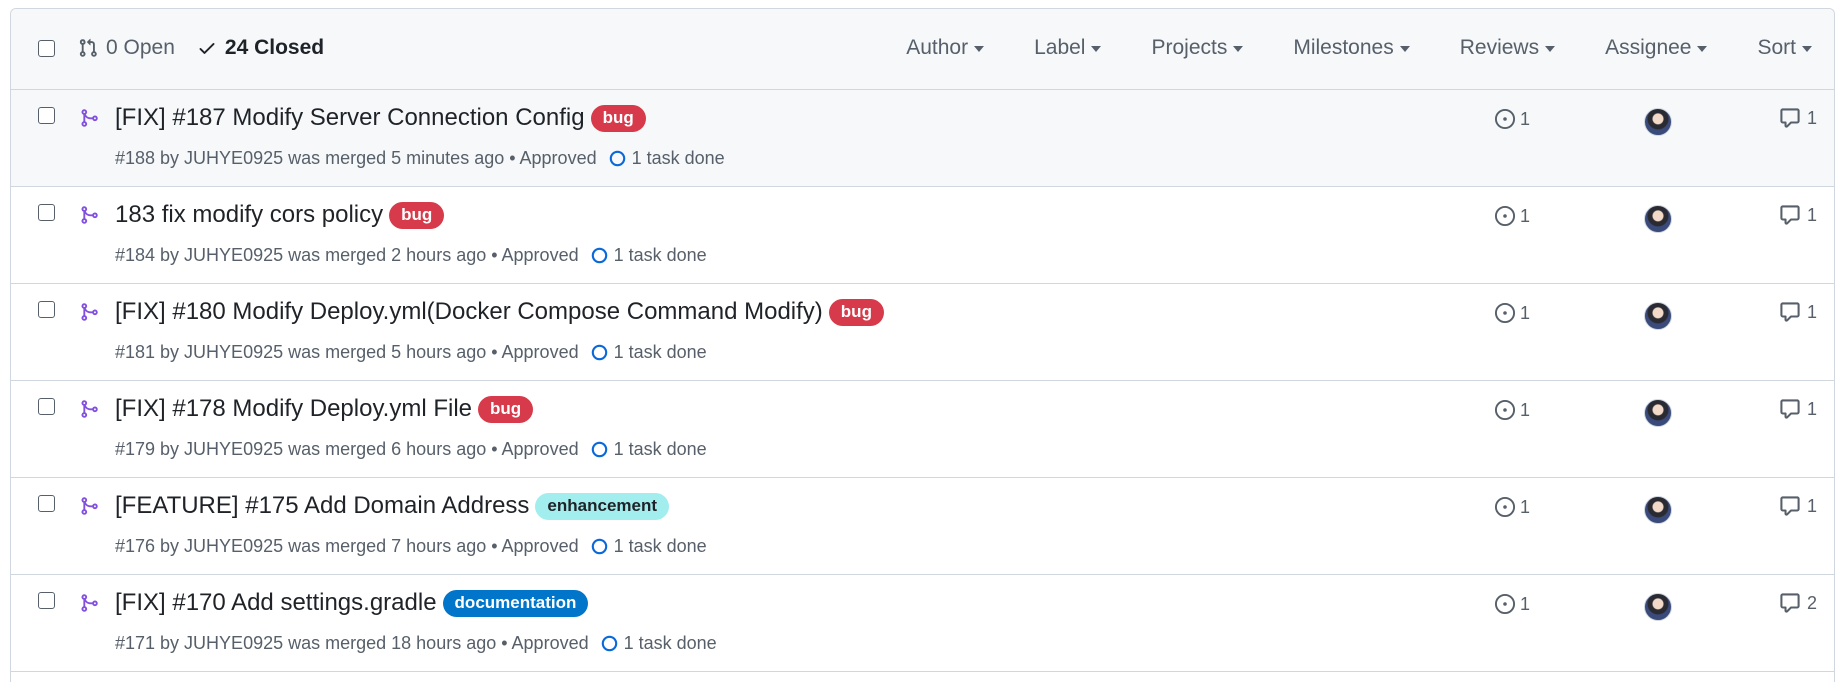 The width and height of the screenshot is (1842, 682). I want to click on projects-filter: Projects, so click(1197, 48).